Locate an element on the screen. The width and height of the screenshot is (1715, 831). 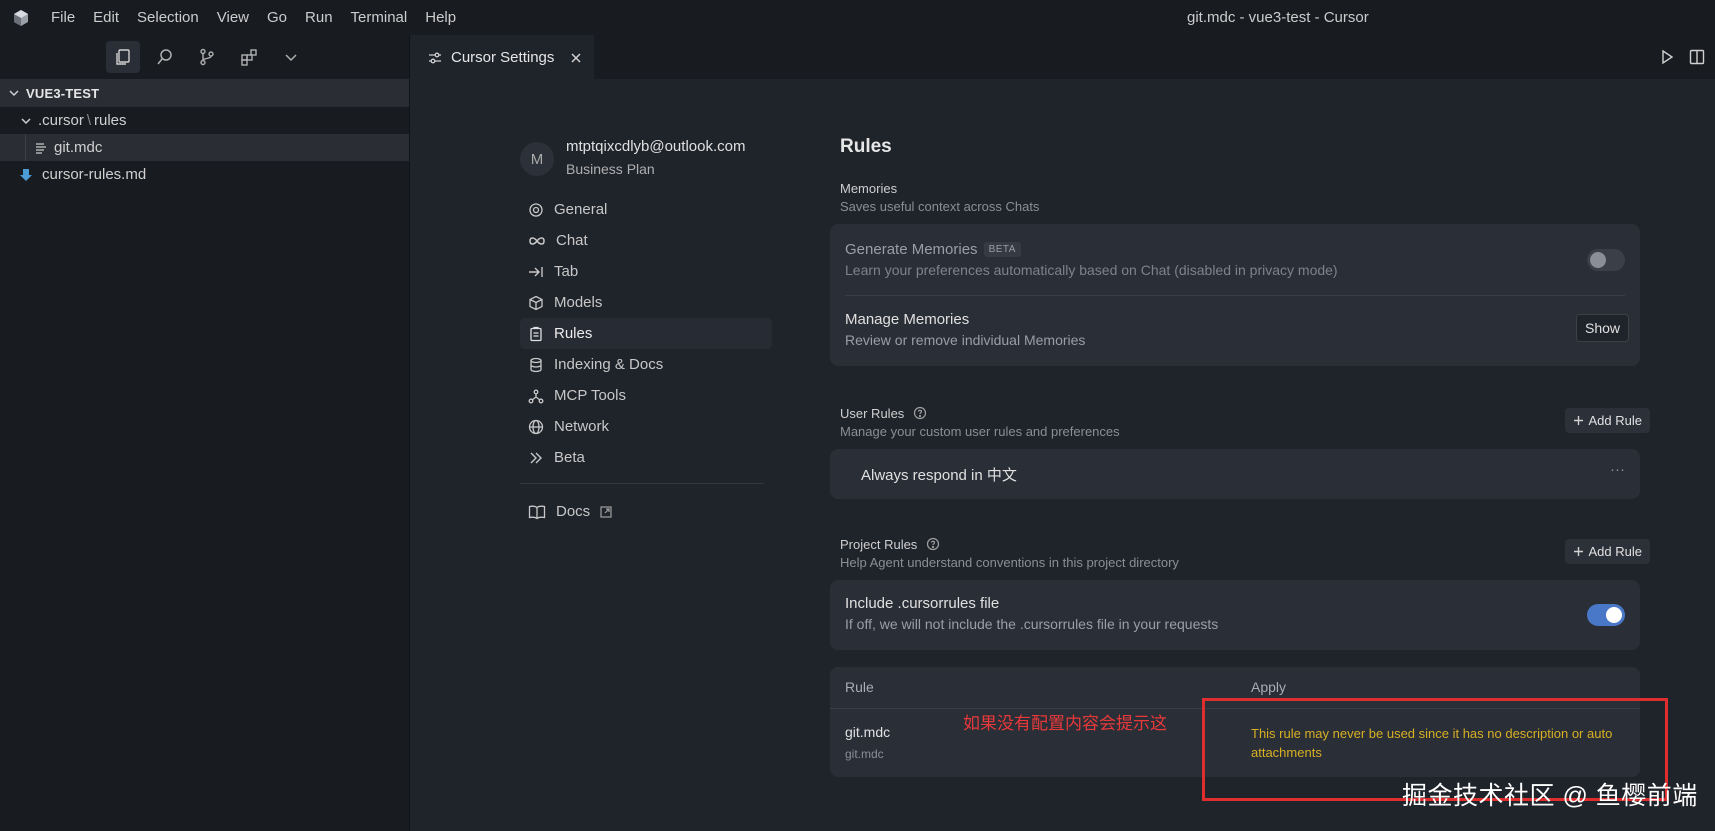
avatar: M is located at coordinates (537, 159).